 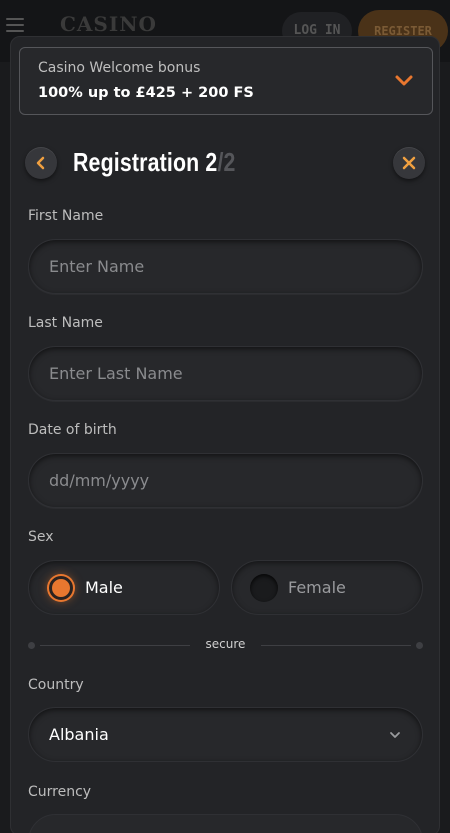 What do you see at coordinates (419, 645) in the screenshot?
I see `divider-dot-icon` at bounding box center [419, 645].